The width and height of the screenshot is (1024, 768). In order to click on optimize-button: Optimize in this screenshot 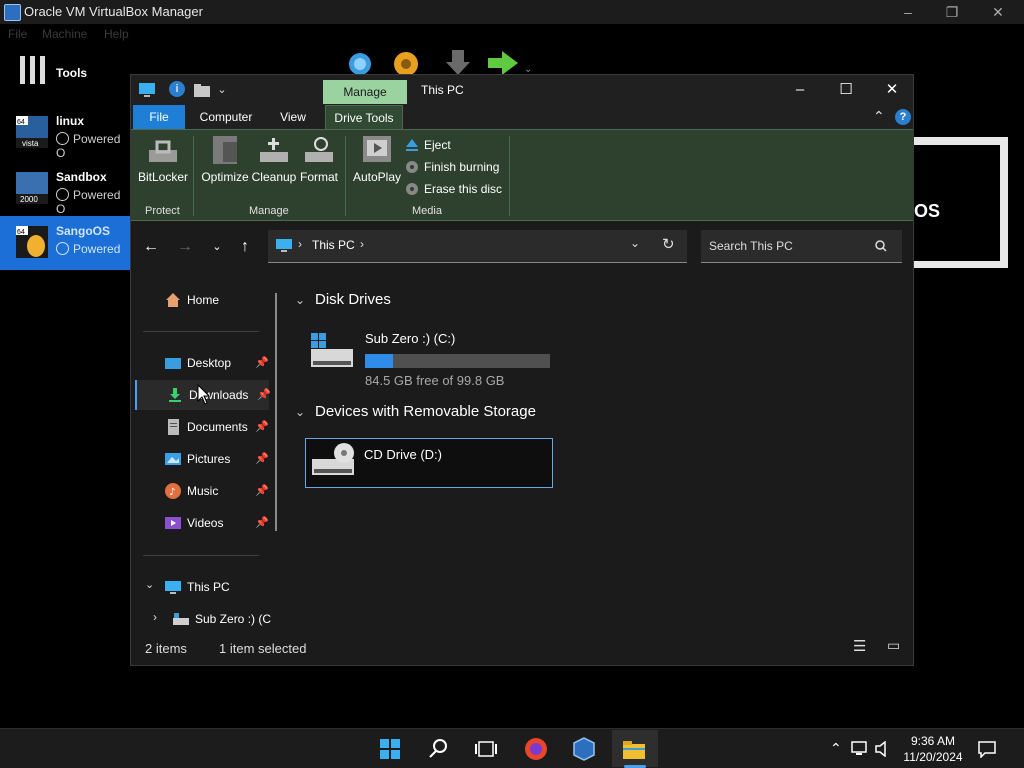, I will do `click(225, 159)`.